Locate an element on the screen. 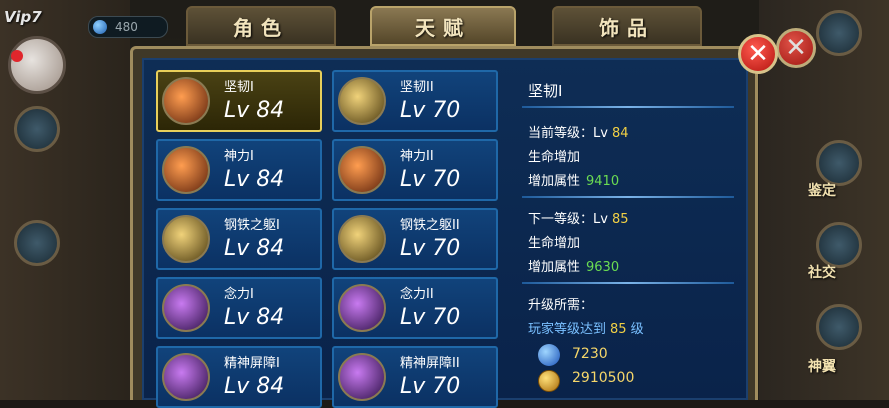 This screenshot has height=408, width=889. attr-value: 9630 is located at coordinates (603, 267).